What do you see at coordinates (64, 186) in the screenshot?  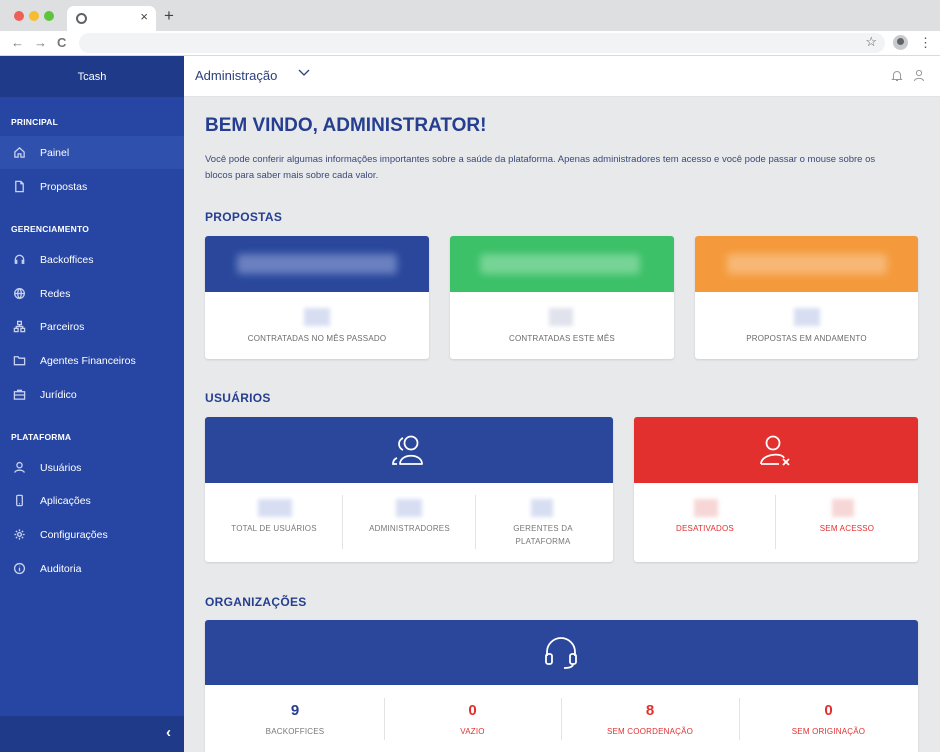 I see `sidebar-item-label: Propostas` at bounding box center [64, 186].